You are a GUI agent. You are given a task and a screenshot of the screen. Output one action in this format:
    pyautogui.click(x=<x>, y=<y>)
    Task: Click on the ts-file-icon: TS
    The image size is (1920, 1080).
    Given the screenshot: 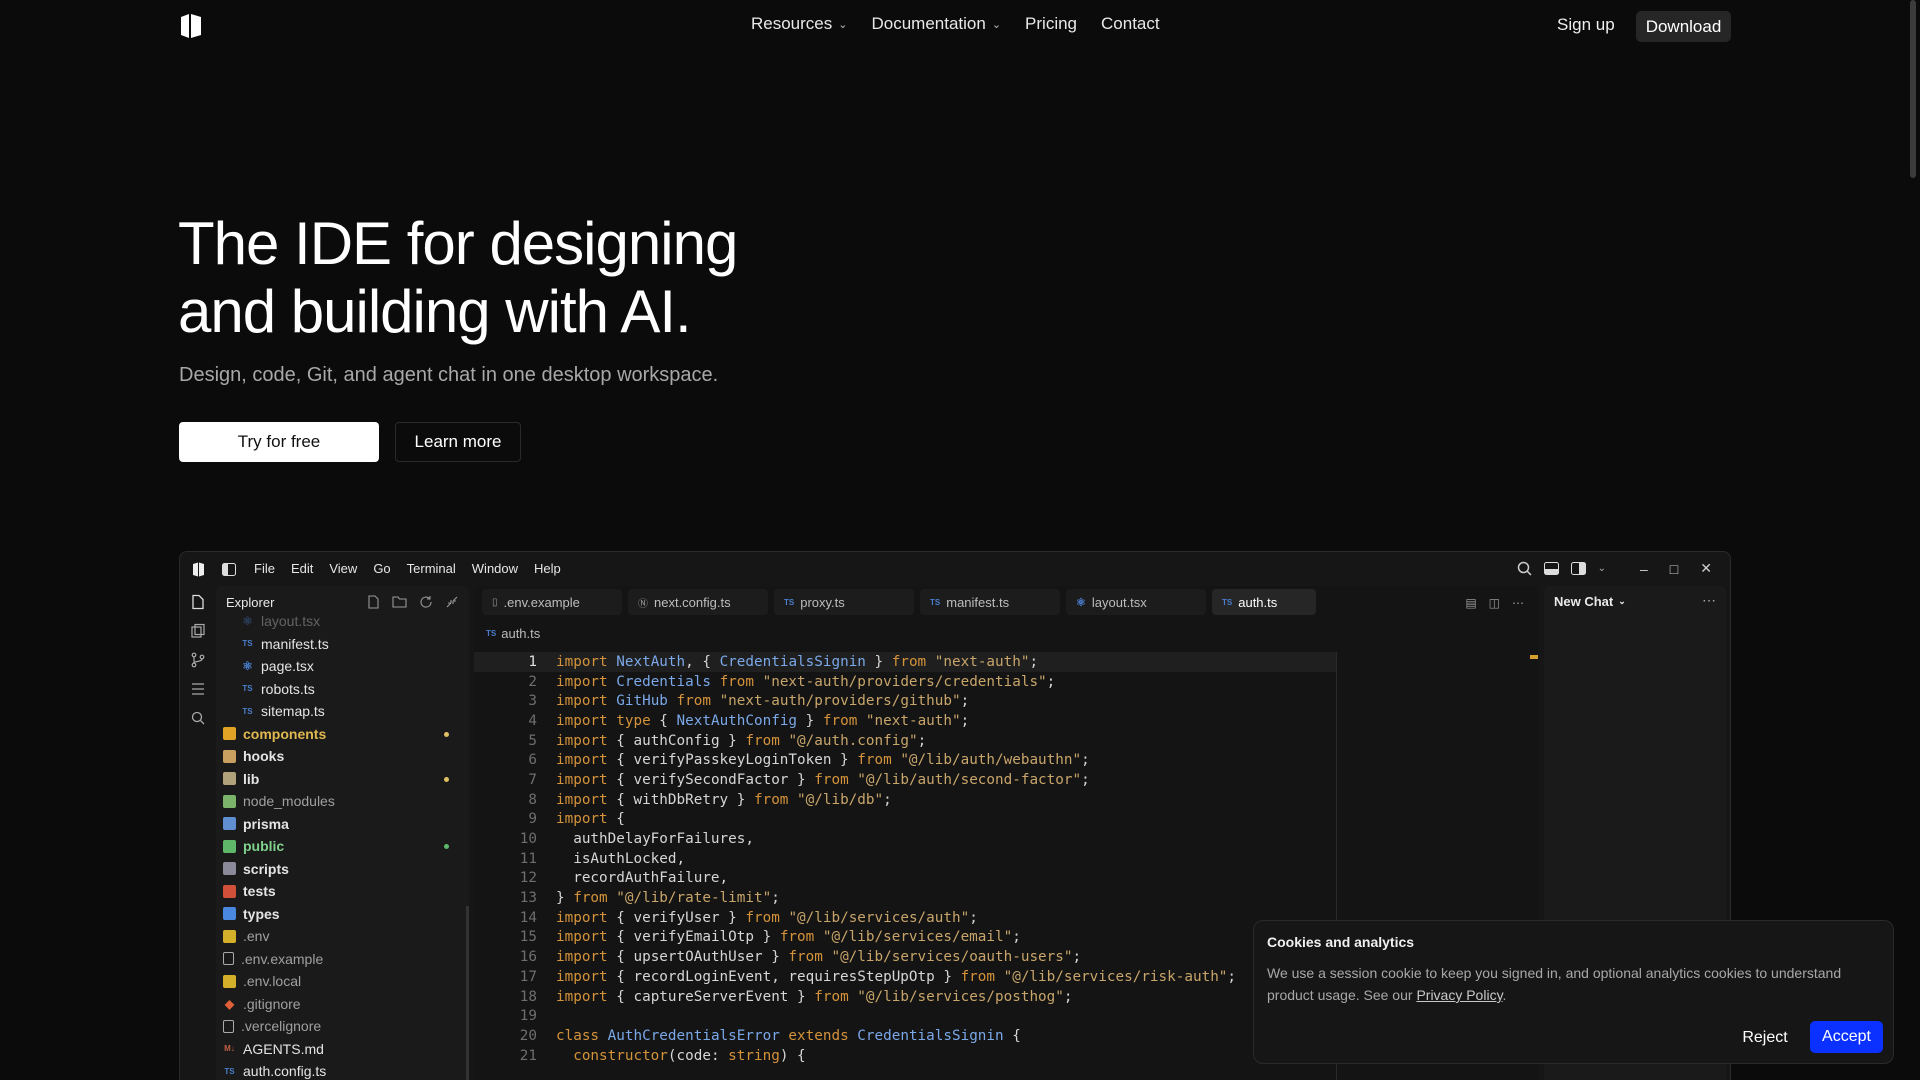 What is the action you would take?
    pyautogui.click(x=935, y=602)
    